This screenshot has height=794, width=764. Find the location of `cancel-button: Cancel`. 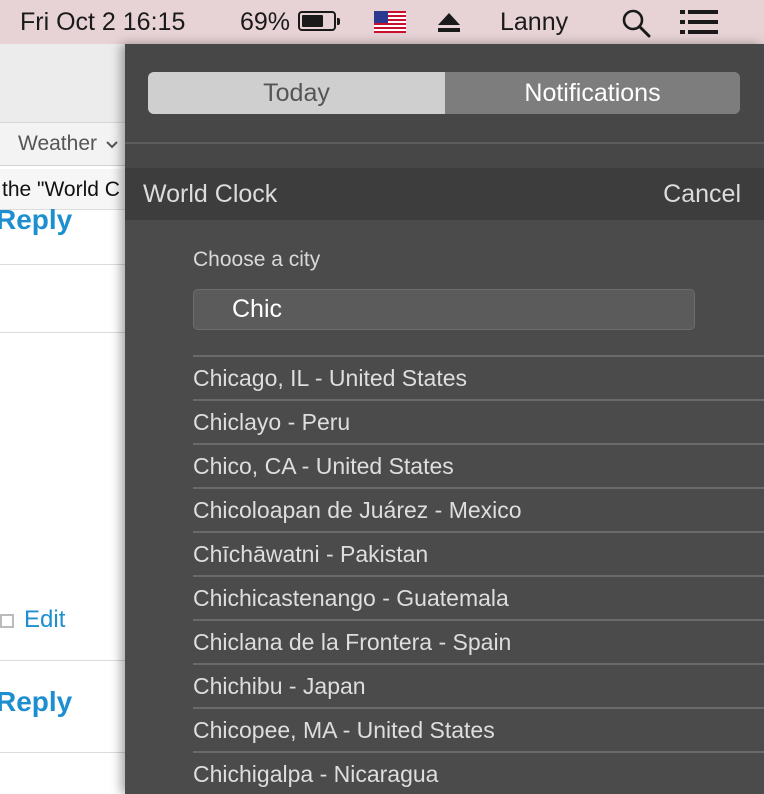

cancel-button: Cancel is located at coordinates (702, 194).